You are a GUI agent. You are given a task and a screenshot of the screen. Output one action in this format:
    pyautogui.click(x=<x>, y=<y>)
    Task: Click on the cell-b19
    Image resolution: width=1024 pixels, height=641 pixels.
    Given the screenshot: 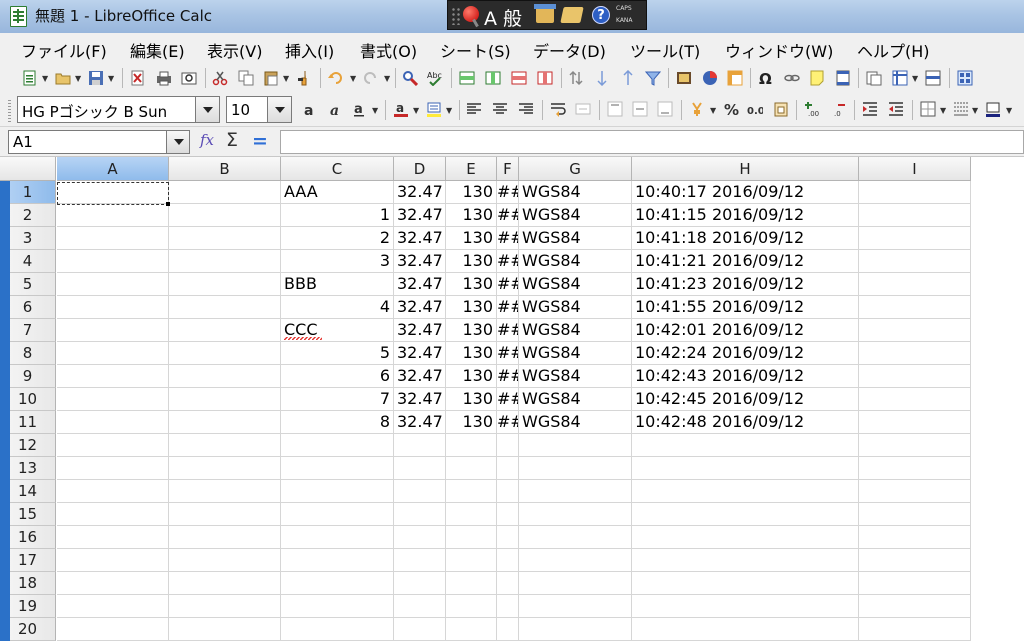 What is the action you would take?
    pyautogui.click(x=225, y=606)
    